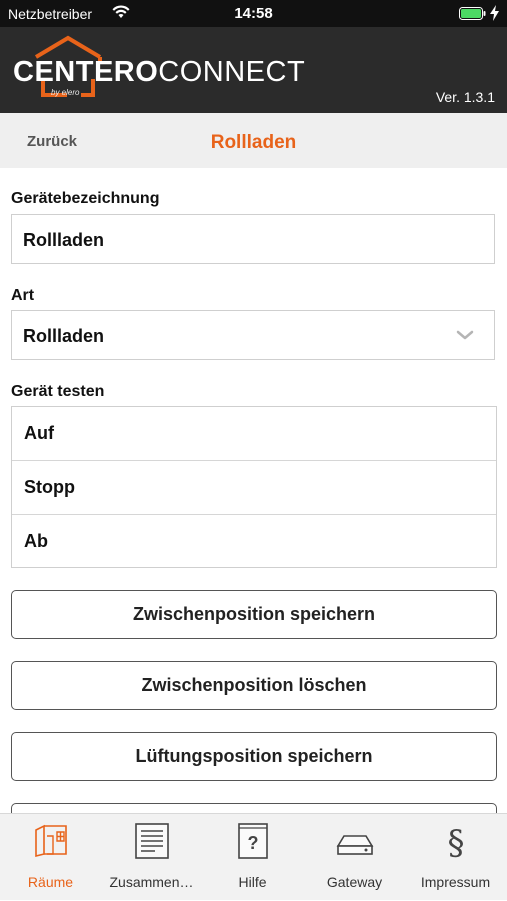 The width and height of the screenshot is (507, 901). I want to click on gateway-icon, so click(355, 845).